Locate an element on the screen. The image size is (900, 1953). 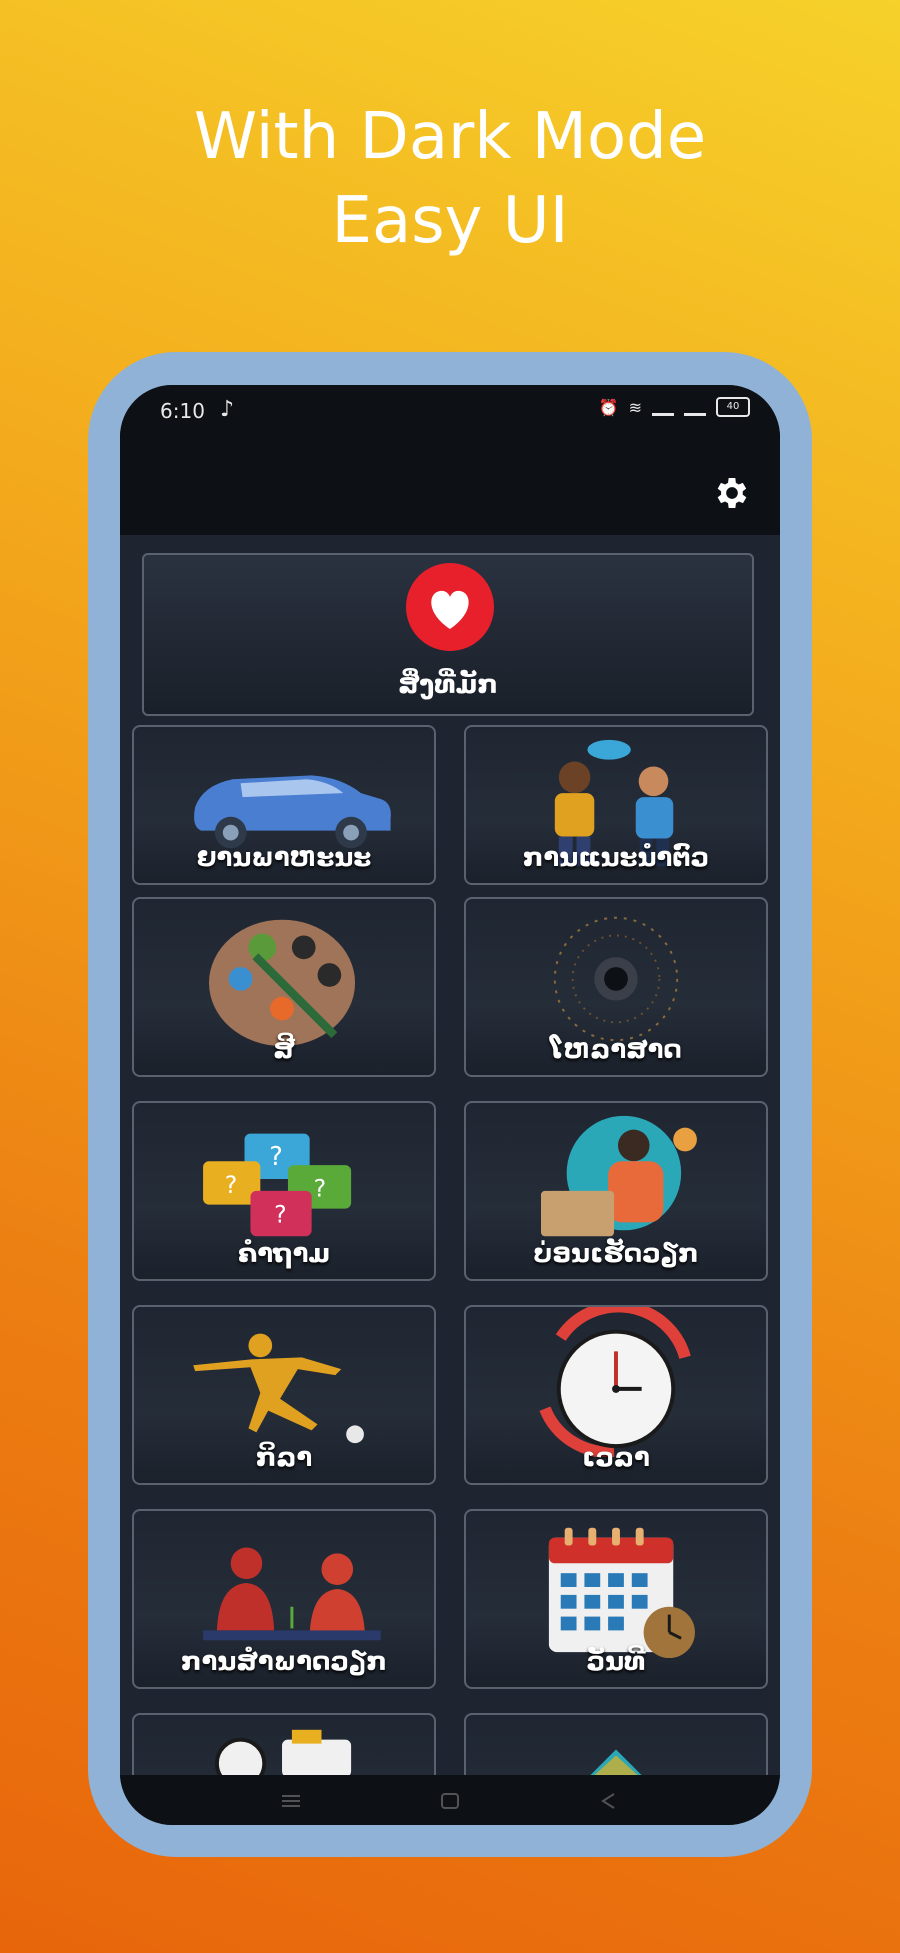
home-nav-icon is located at coordinates (450, 1801).